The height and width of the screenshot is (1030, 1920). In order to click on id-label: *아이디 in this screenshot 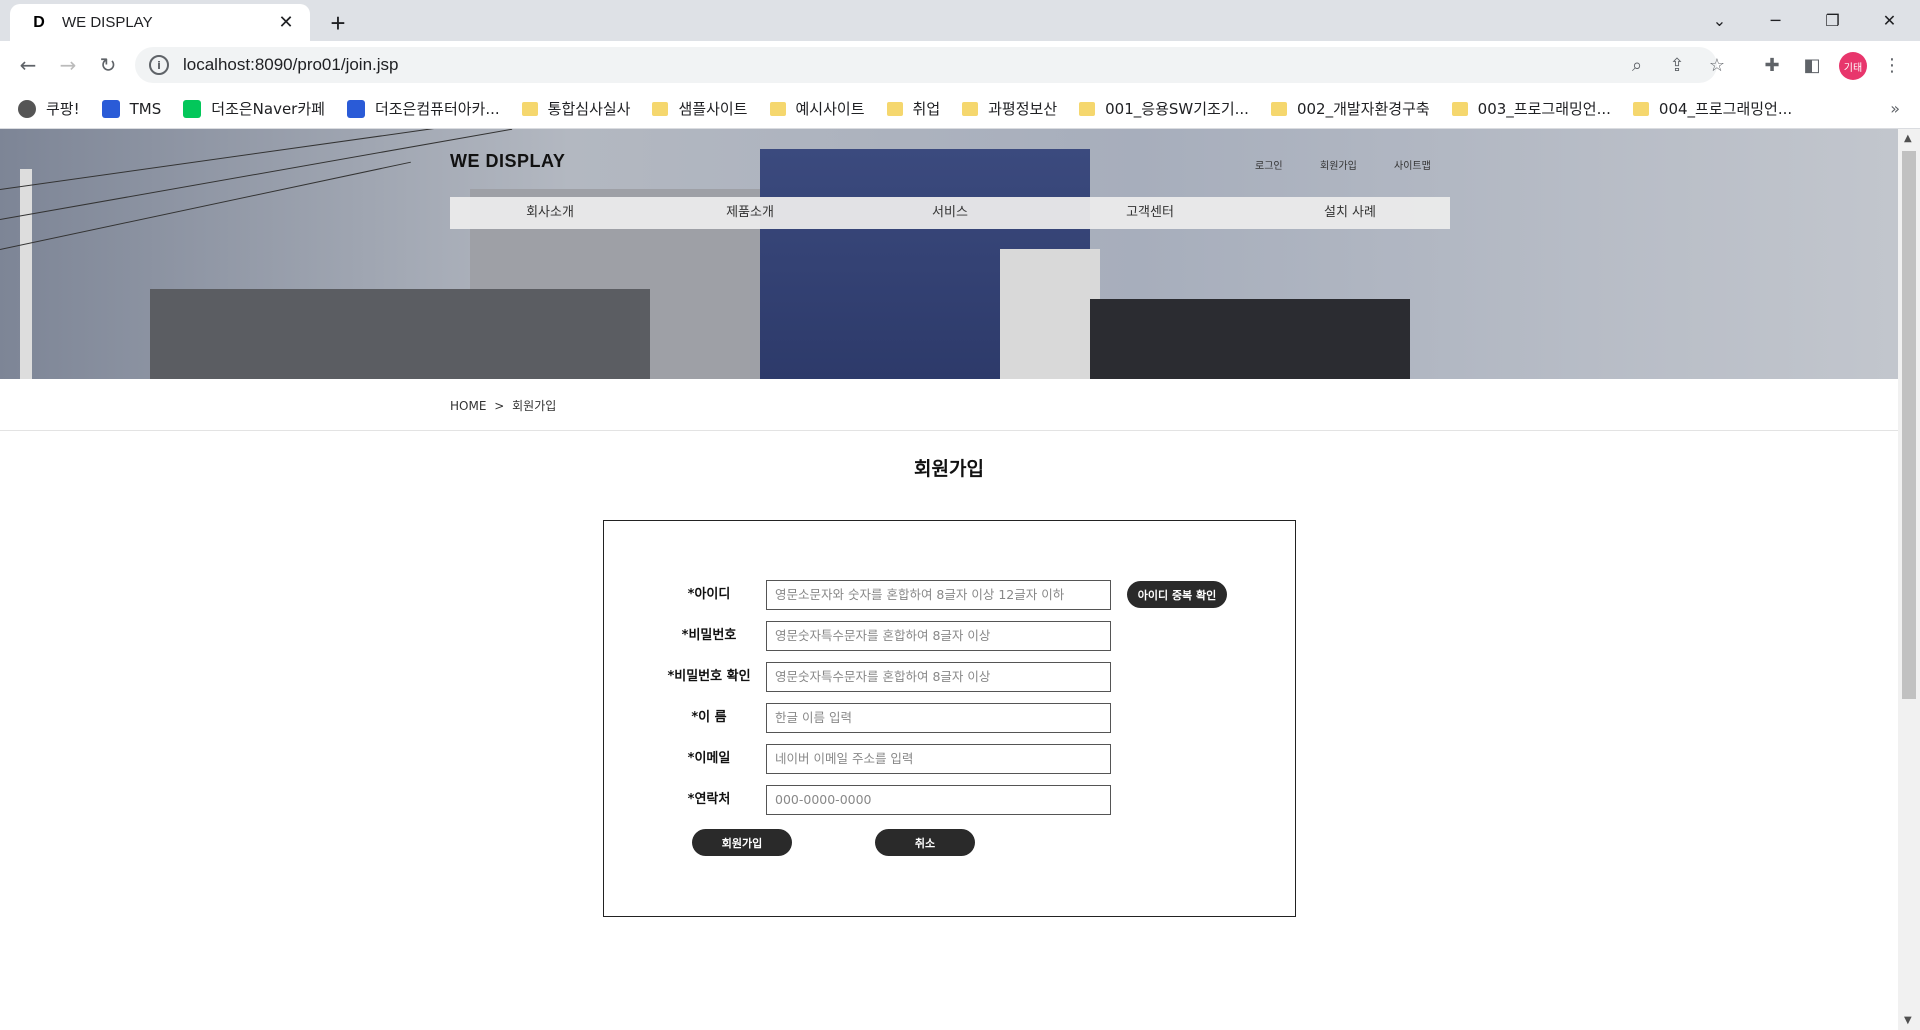, I will do `click(709, 594)`.